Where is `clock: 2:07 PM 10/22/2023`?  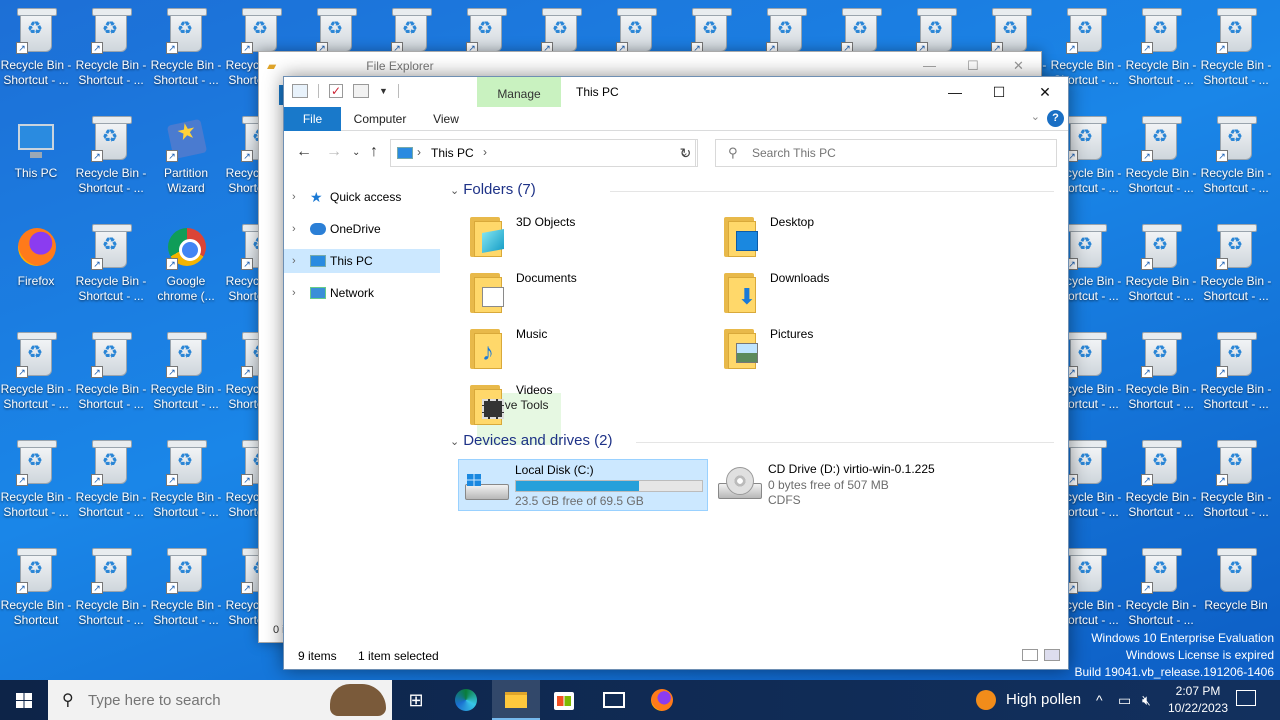 clock: 2:07 PM 10/22/2023 is located at coordinates (1198, 700).